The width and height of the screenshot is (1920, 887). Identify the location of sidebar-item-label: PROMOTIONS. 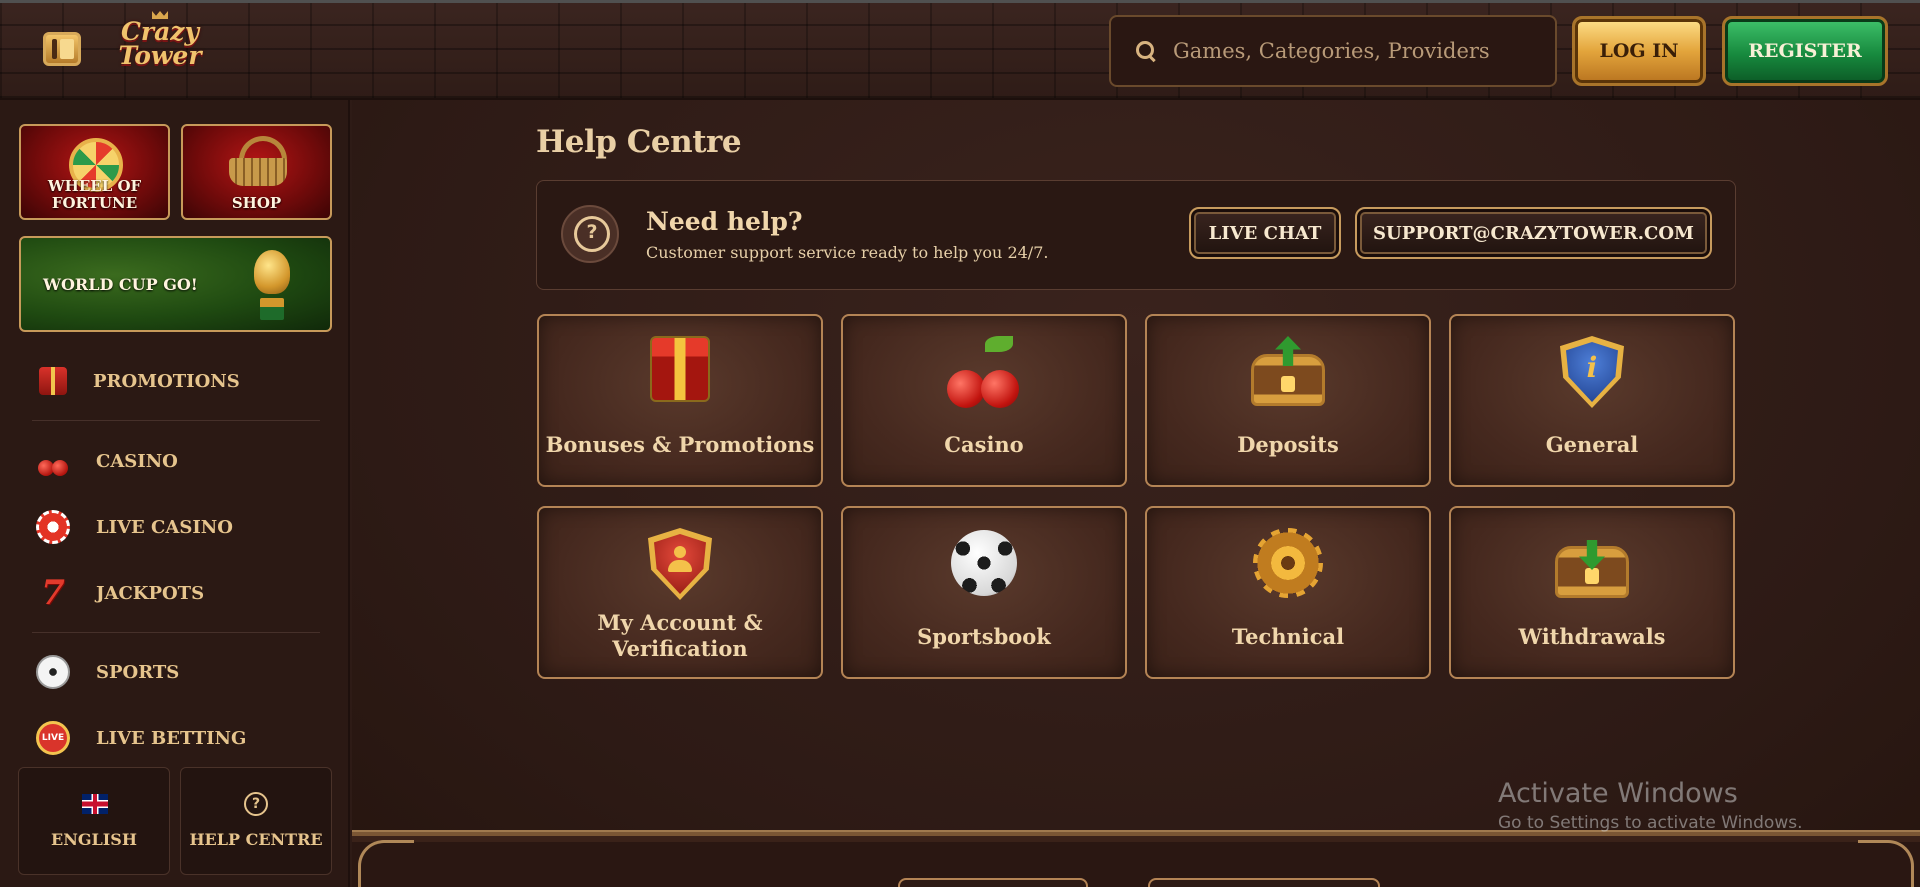
(166, 381).